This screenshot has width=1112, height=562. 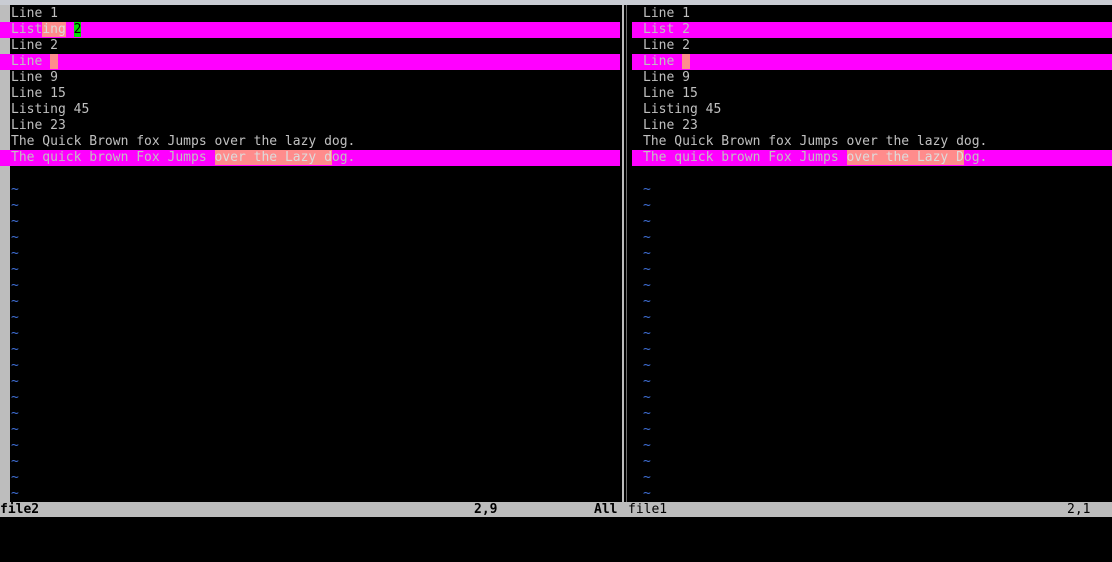 I want to click on text-segment: Line 2, so click(x=666, y=45).